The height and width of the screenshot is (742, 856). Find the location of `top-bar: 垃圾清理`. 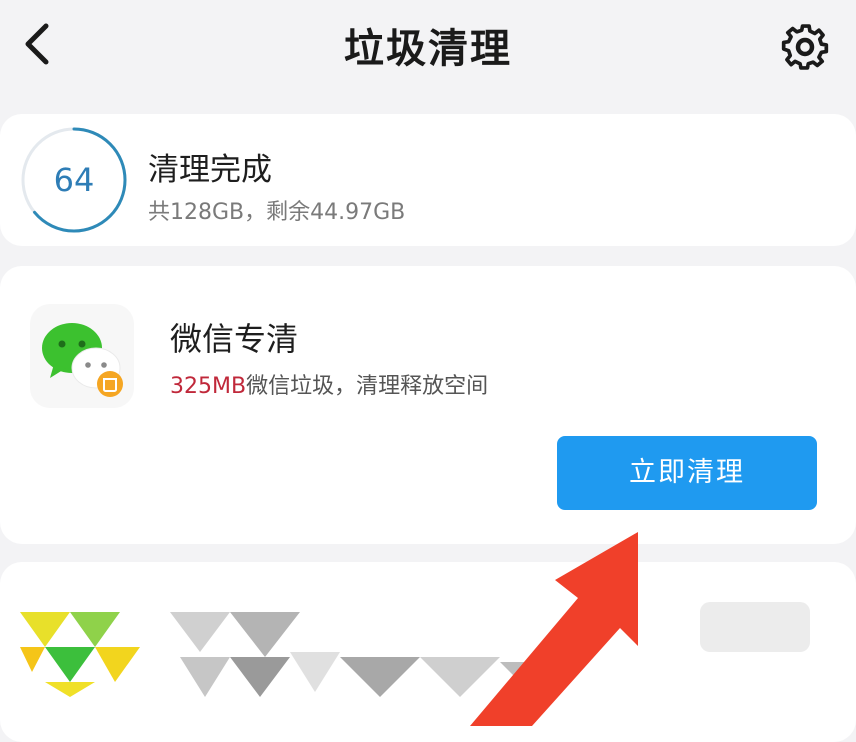

top-bar: 垃圾清理 is located at coordinates (428, 48).